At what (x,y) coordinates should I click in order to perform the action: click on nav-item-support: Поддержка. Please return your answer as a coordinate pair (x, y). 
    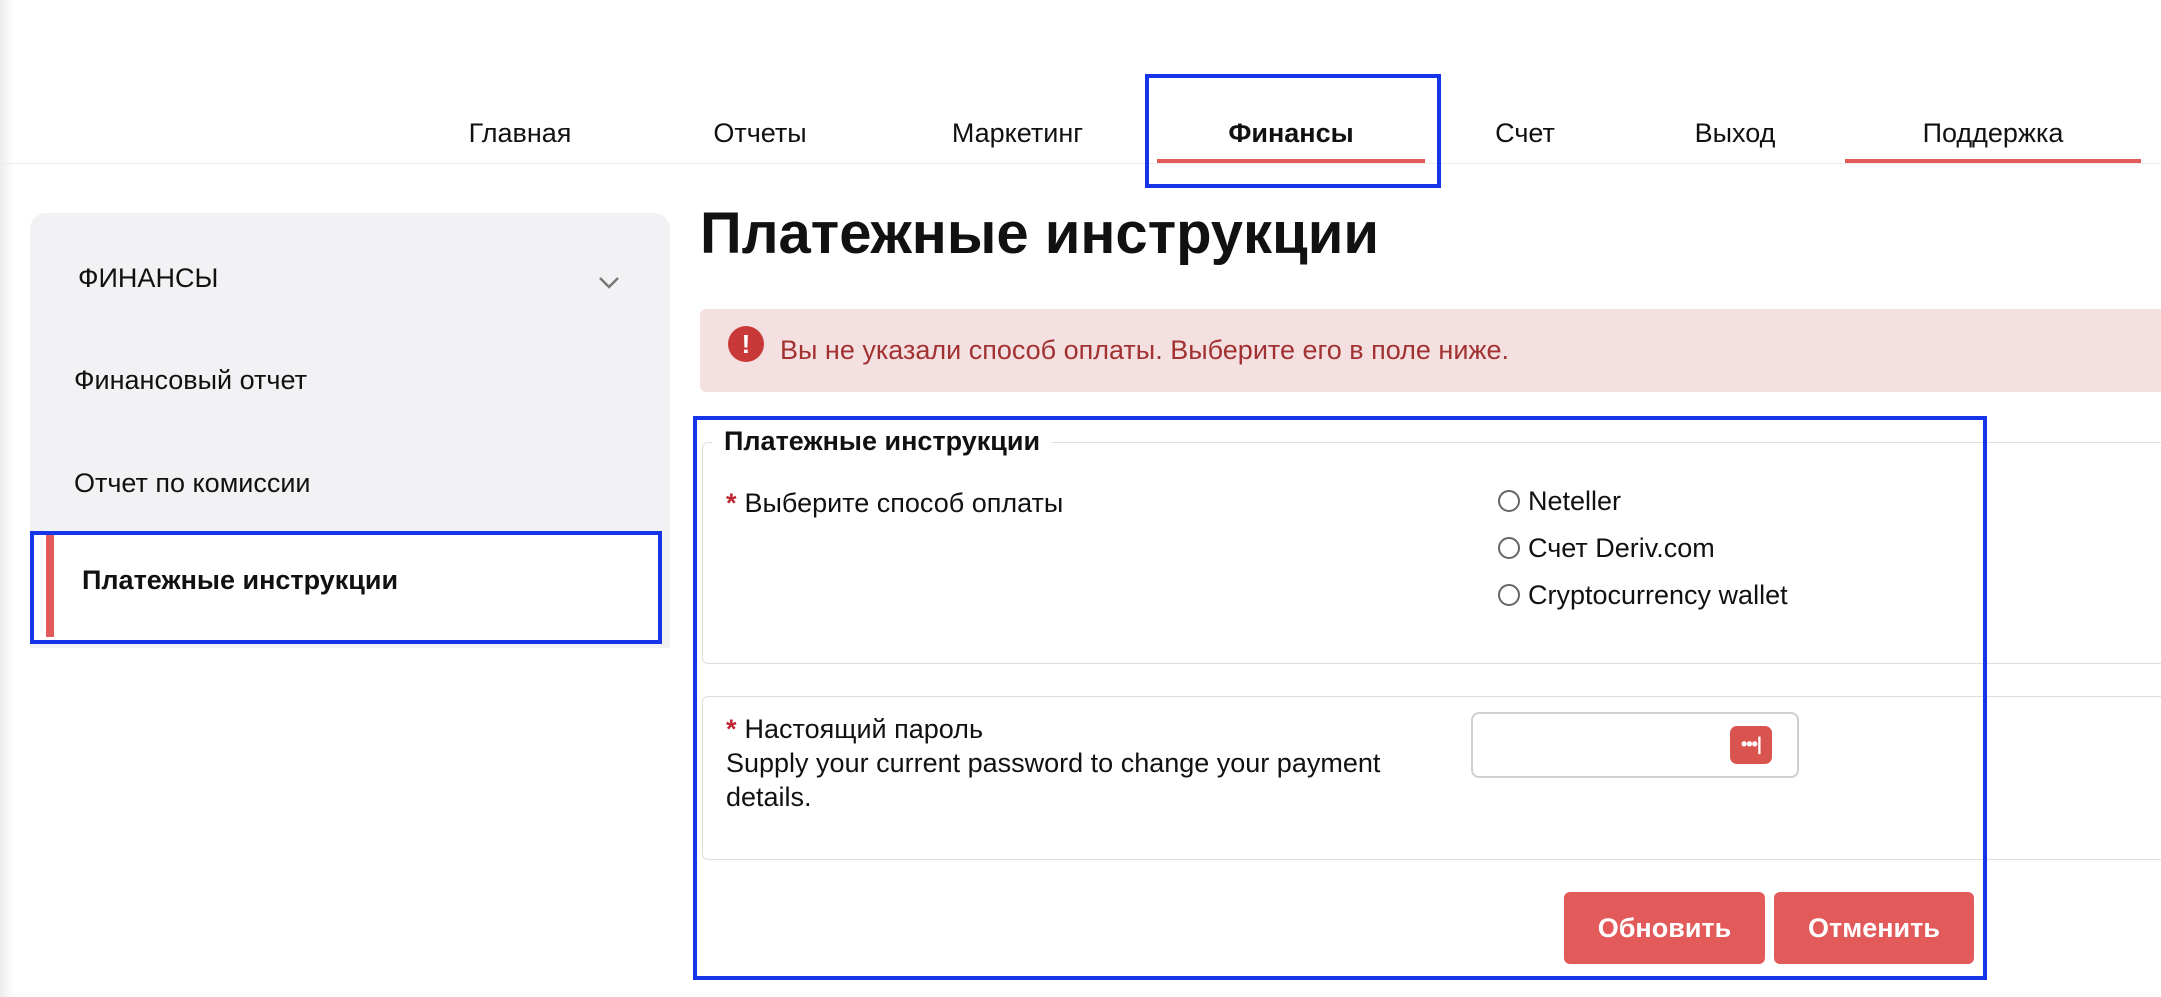
    Looking at the image, I should click on (1993, 135).